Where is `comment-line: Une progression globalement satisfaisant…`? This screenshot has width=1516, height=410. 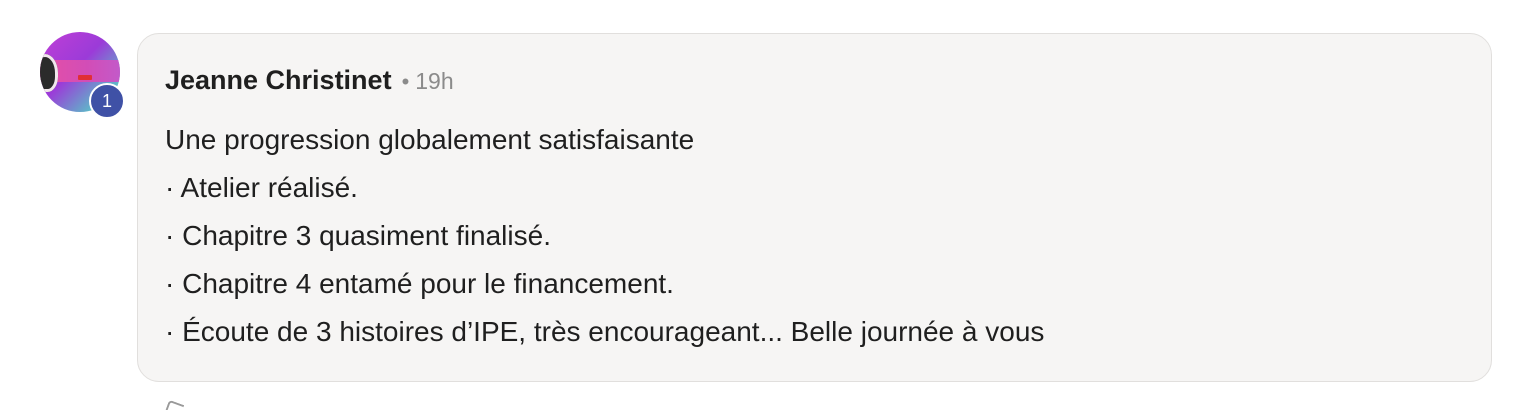 comment-line: Une progression globalement satisfaisant… is located at coordinates (430, 139).